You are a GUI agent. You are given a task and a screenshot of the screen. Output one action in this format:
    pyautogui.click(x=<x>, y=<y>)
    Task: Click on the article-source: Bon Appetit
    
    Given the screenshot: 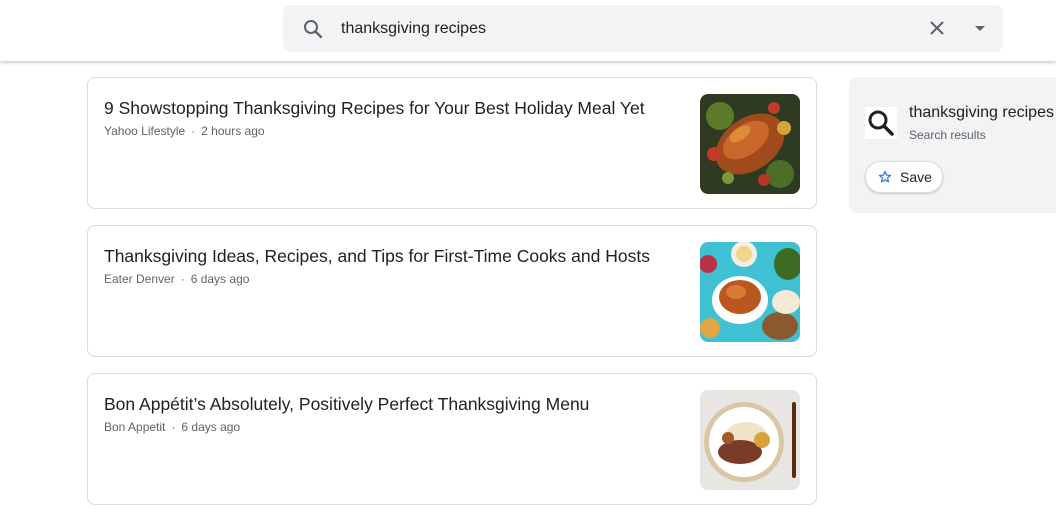 What is the action you would take?
    pyautogui.click(x=135, y=427)
    